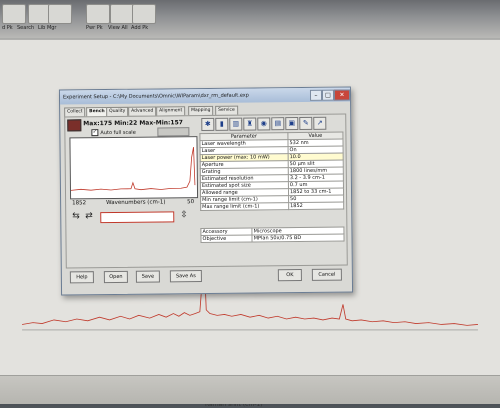 The image size is (500, 408). What do you see at coordinates (290, 275) in the screenshot?
I see `ok-button: OK` at bounding box center [290, 275].